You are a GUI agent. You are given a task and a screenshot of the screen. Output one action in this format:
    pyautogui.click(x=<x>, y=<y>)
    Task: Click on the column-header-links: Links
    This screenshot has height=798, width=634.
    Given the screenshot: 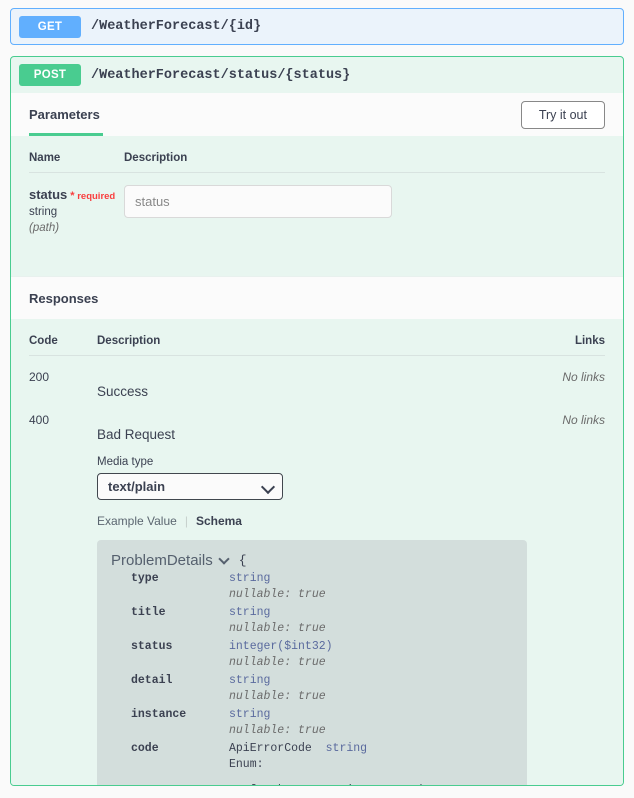 What is the action you would take?
    pyautogui.click(x=574, y=337)
    